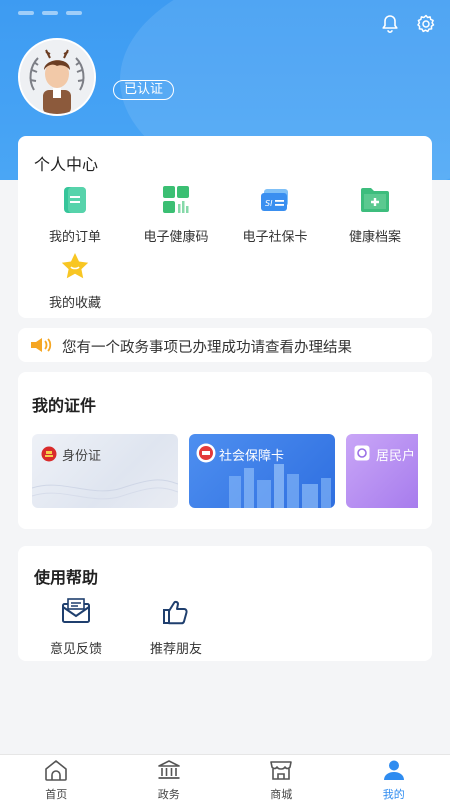 Image resolution: width=450 pixels, height=800 pixels. What do you see at coordinates (74, 303) in the screenshot?
I see `favorites-label: 我的收藏` at bounding box center [74, 303].